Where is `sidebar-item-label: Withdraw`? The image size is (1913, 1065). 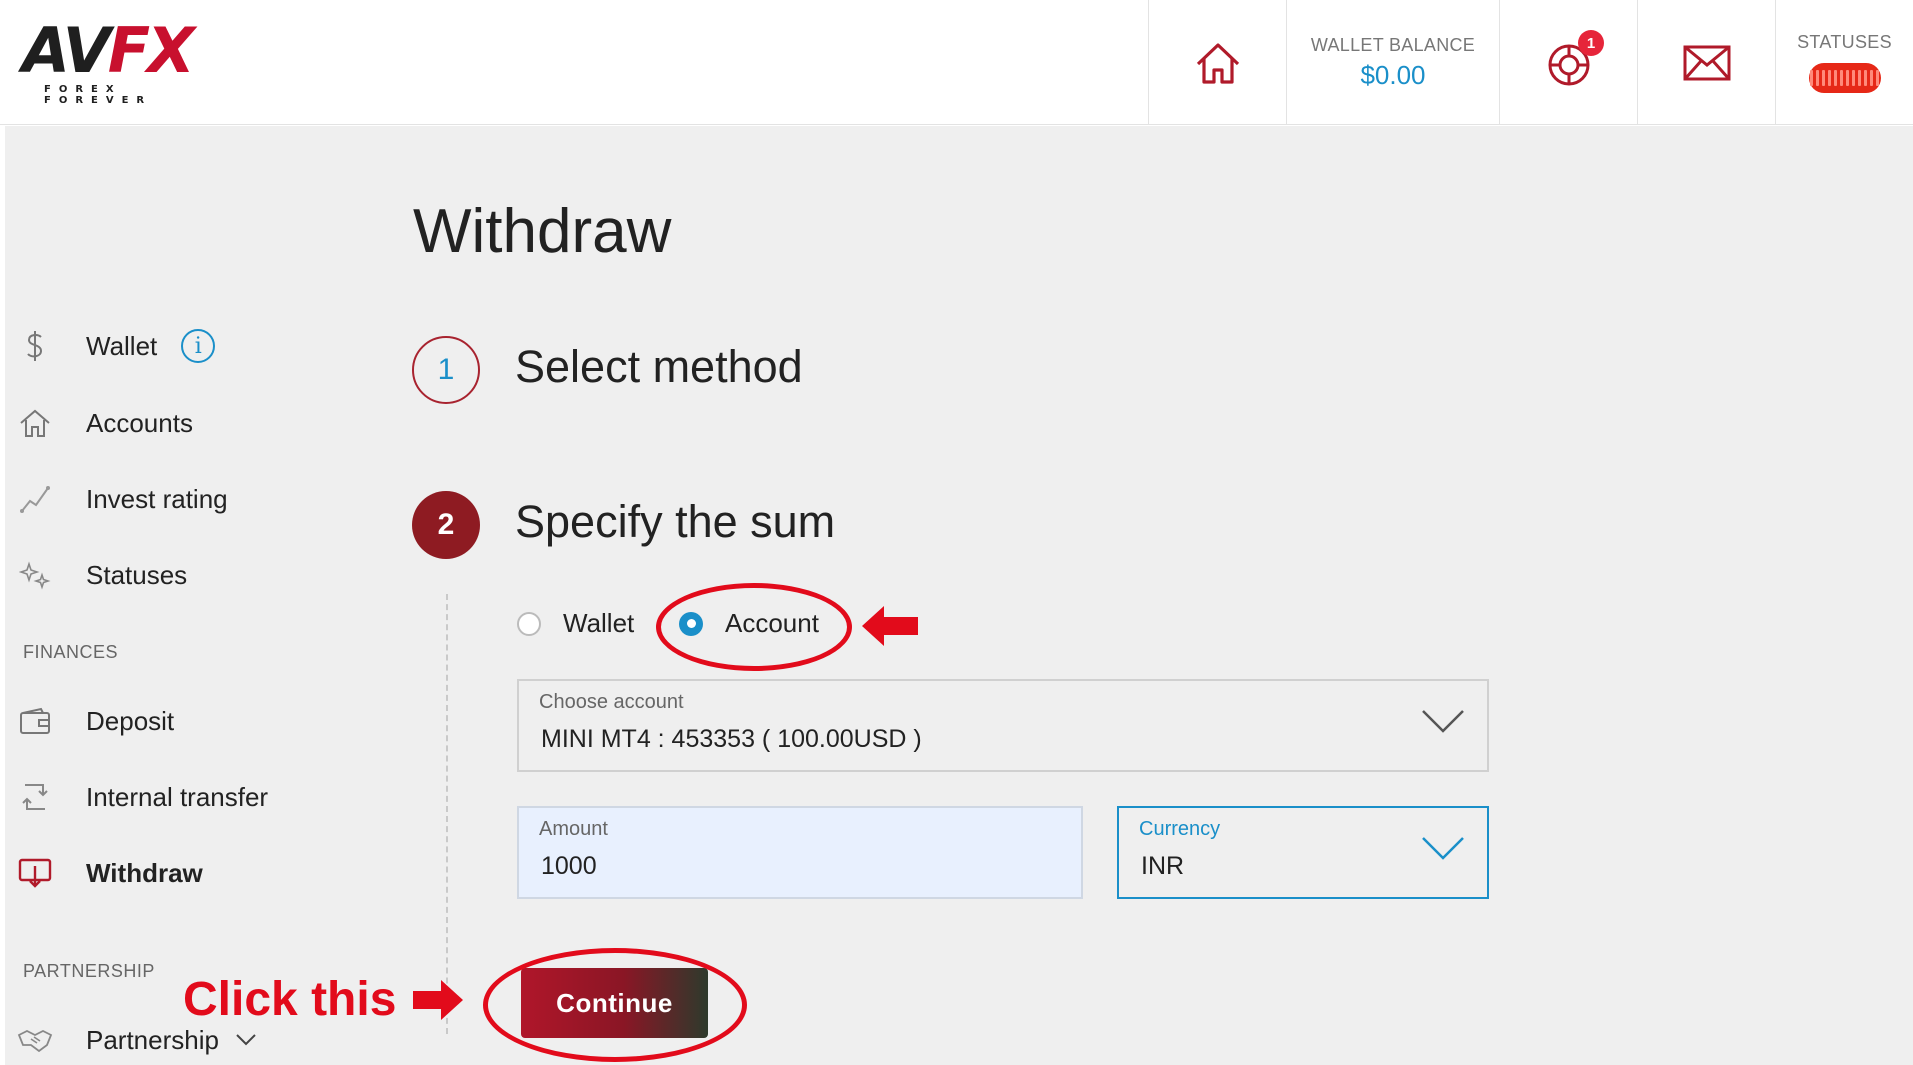
sidebar-item-label: Withdraw is located at coordinates (144, 872).